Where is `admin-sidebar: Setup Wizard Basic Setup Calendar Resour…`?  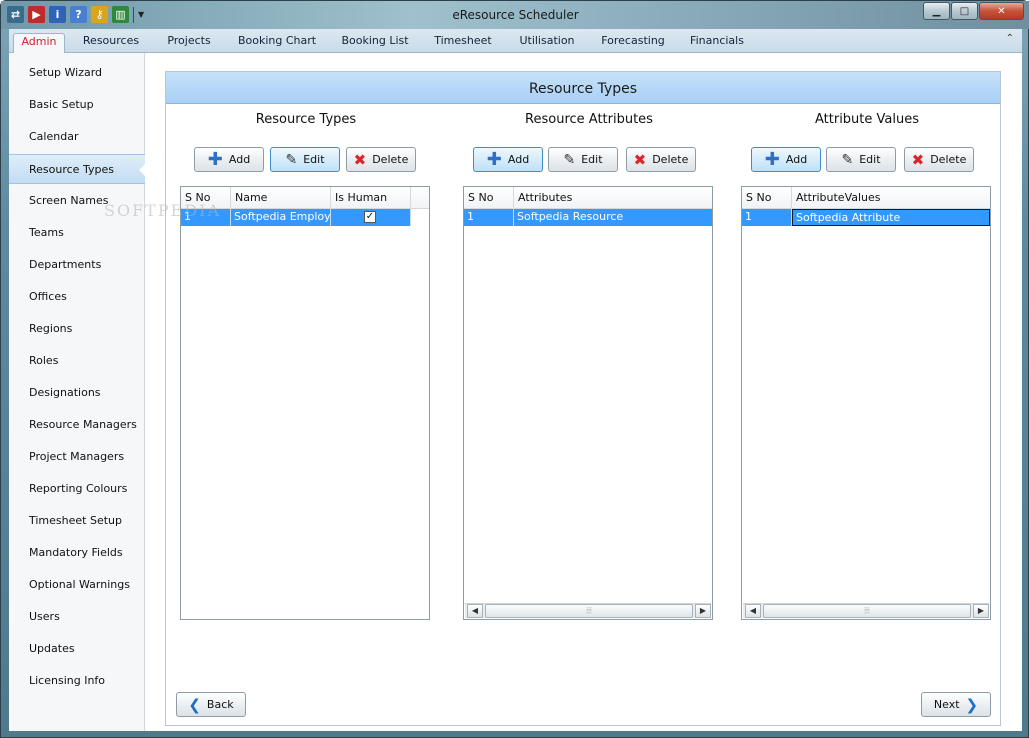
admin-sidebar: Setup Wizard Basic Setup Calendar Resour… is located at coordinates (77, 392).